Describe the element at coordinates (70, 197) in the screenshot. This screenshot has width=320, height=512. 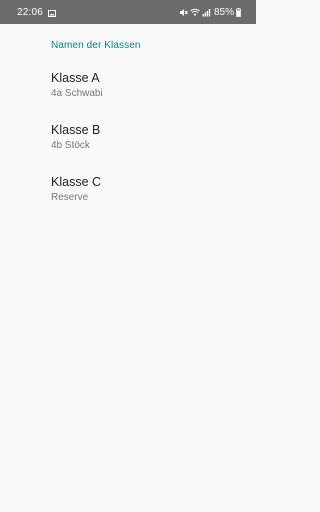
I see `preference-summary: Reserve` at that location.